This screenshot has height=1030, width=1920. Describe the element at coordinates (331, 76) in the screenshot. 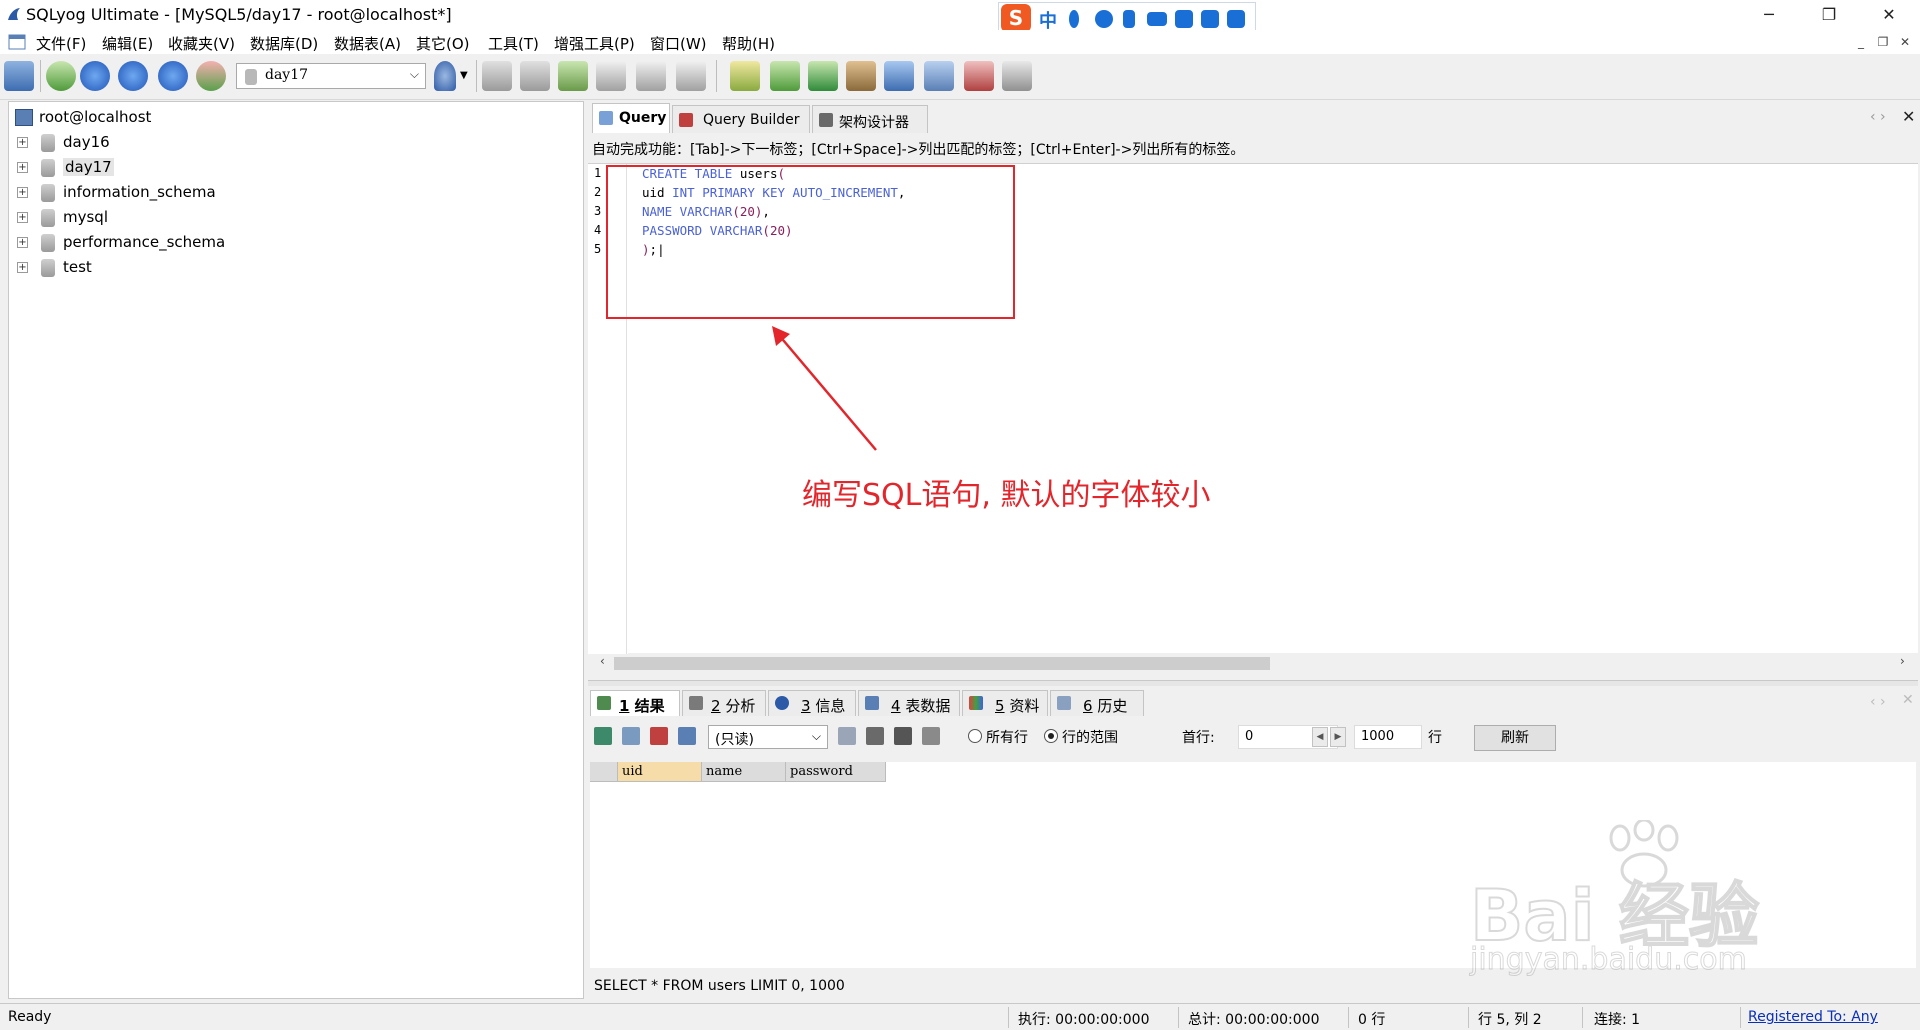

I see `database-select: day17 ⌵` at that location.